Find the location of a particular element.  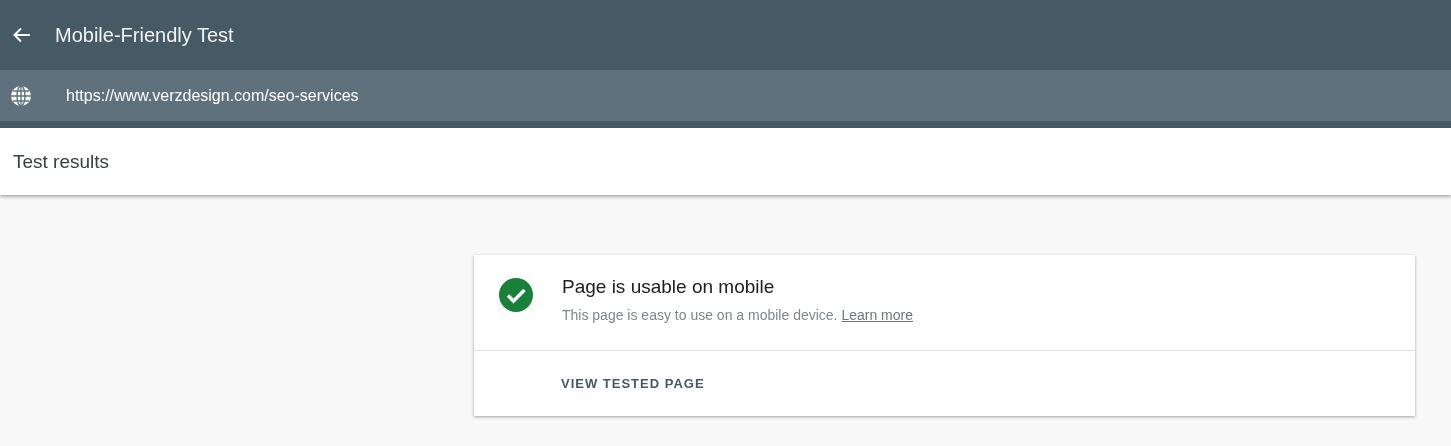

view-tested-page-button: VIEW TESTED PAGE is located at coordinates (633, 383).